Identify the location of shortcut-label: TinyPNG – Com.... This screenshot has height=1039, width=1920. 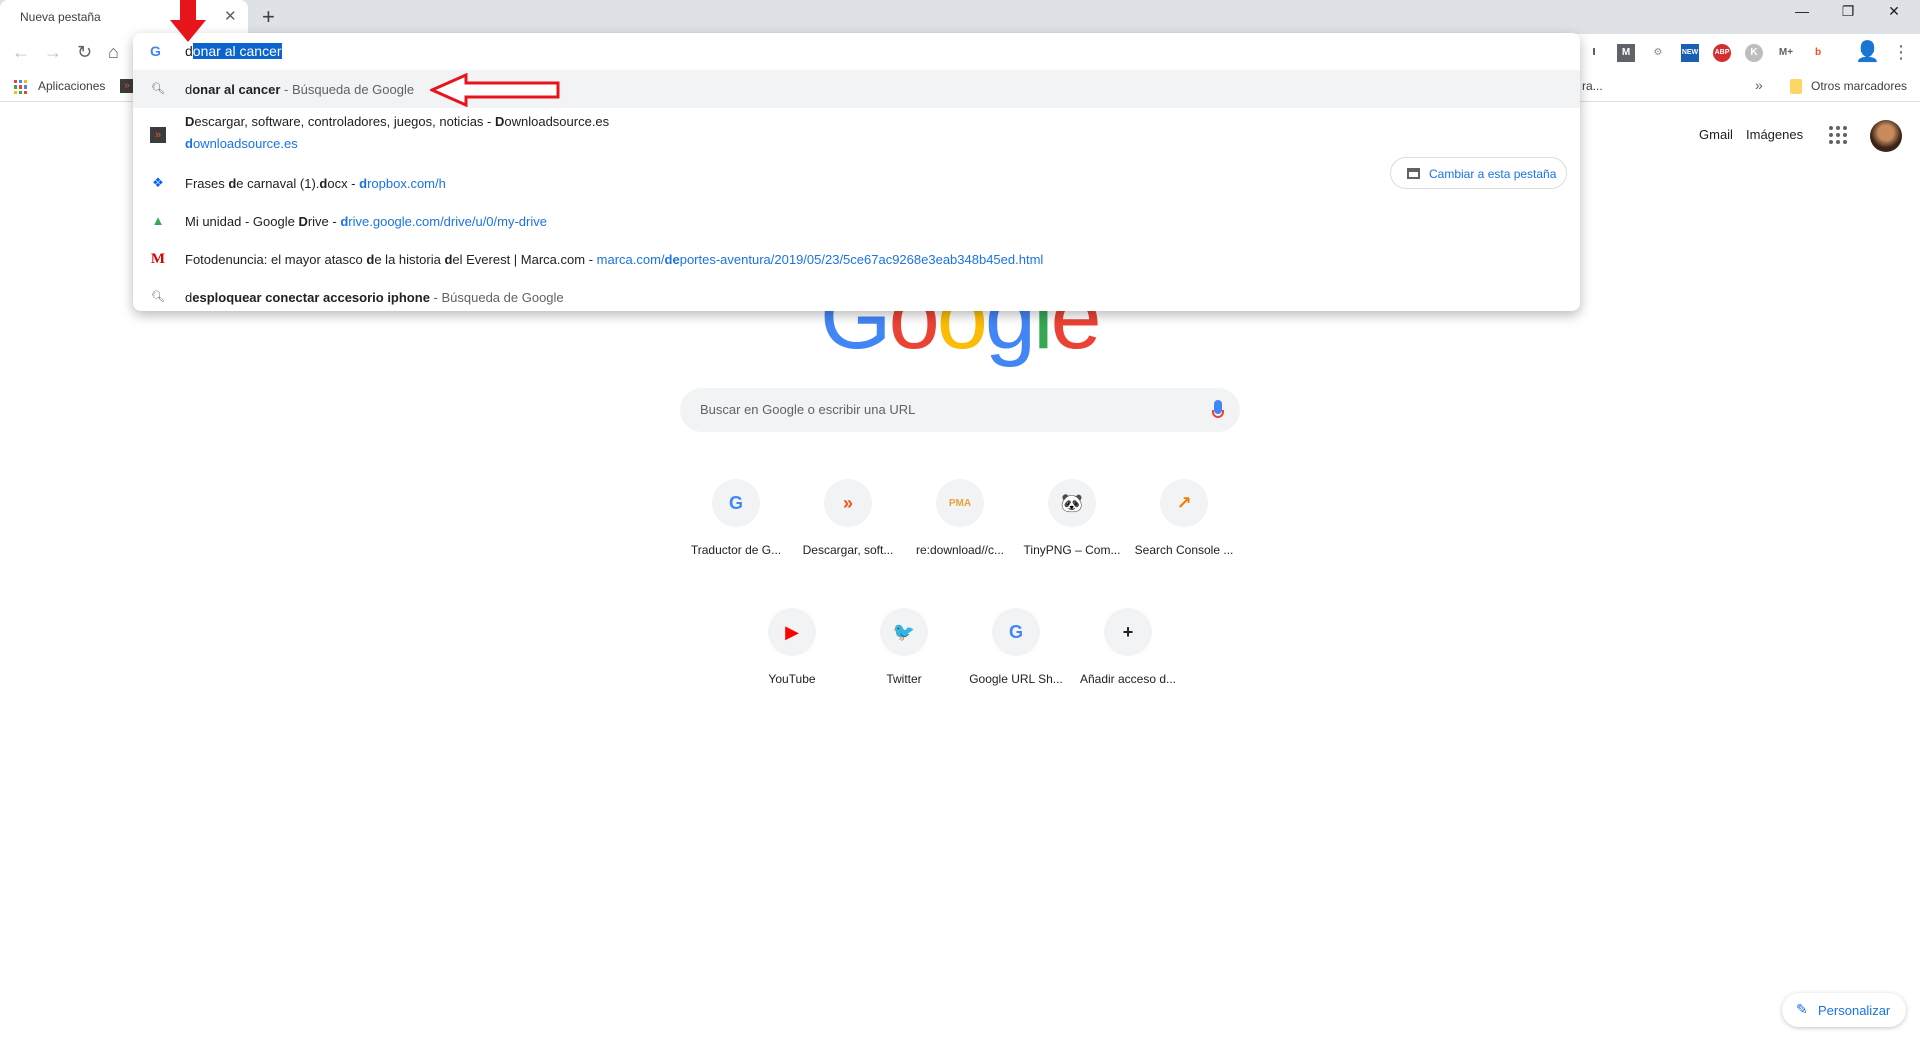
(1072, 550).